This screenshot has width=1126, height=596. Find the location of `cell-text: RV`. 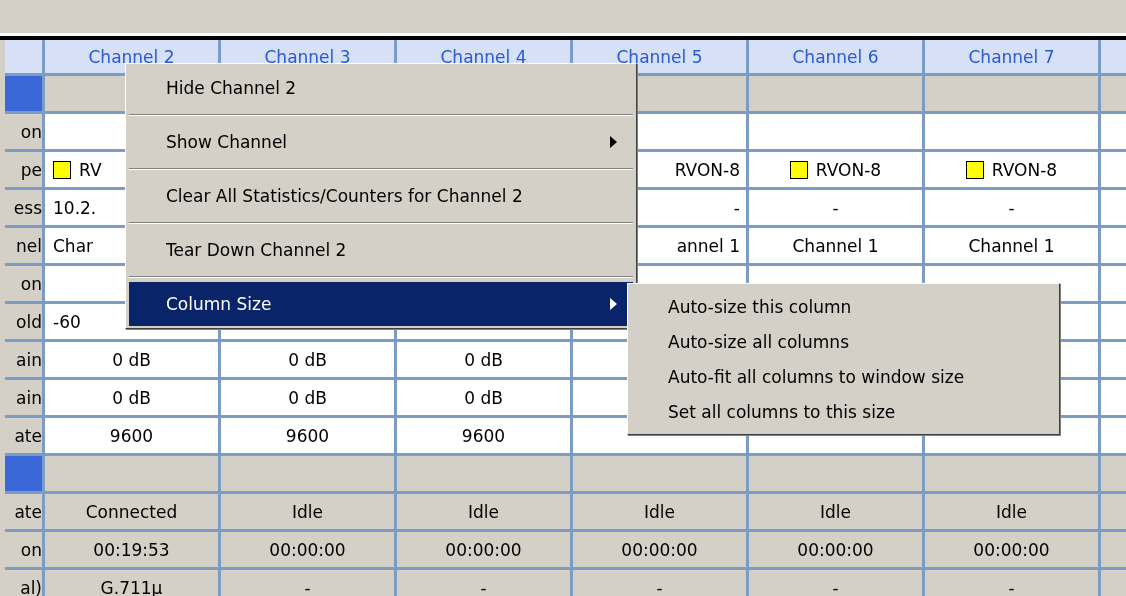

cell-text: RV is located at coordinates (90, 169).